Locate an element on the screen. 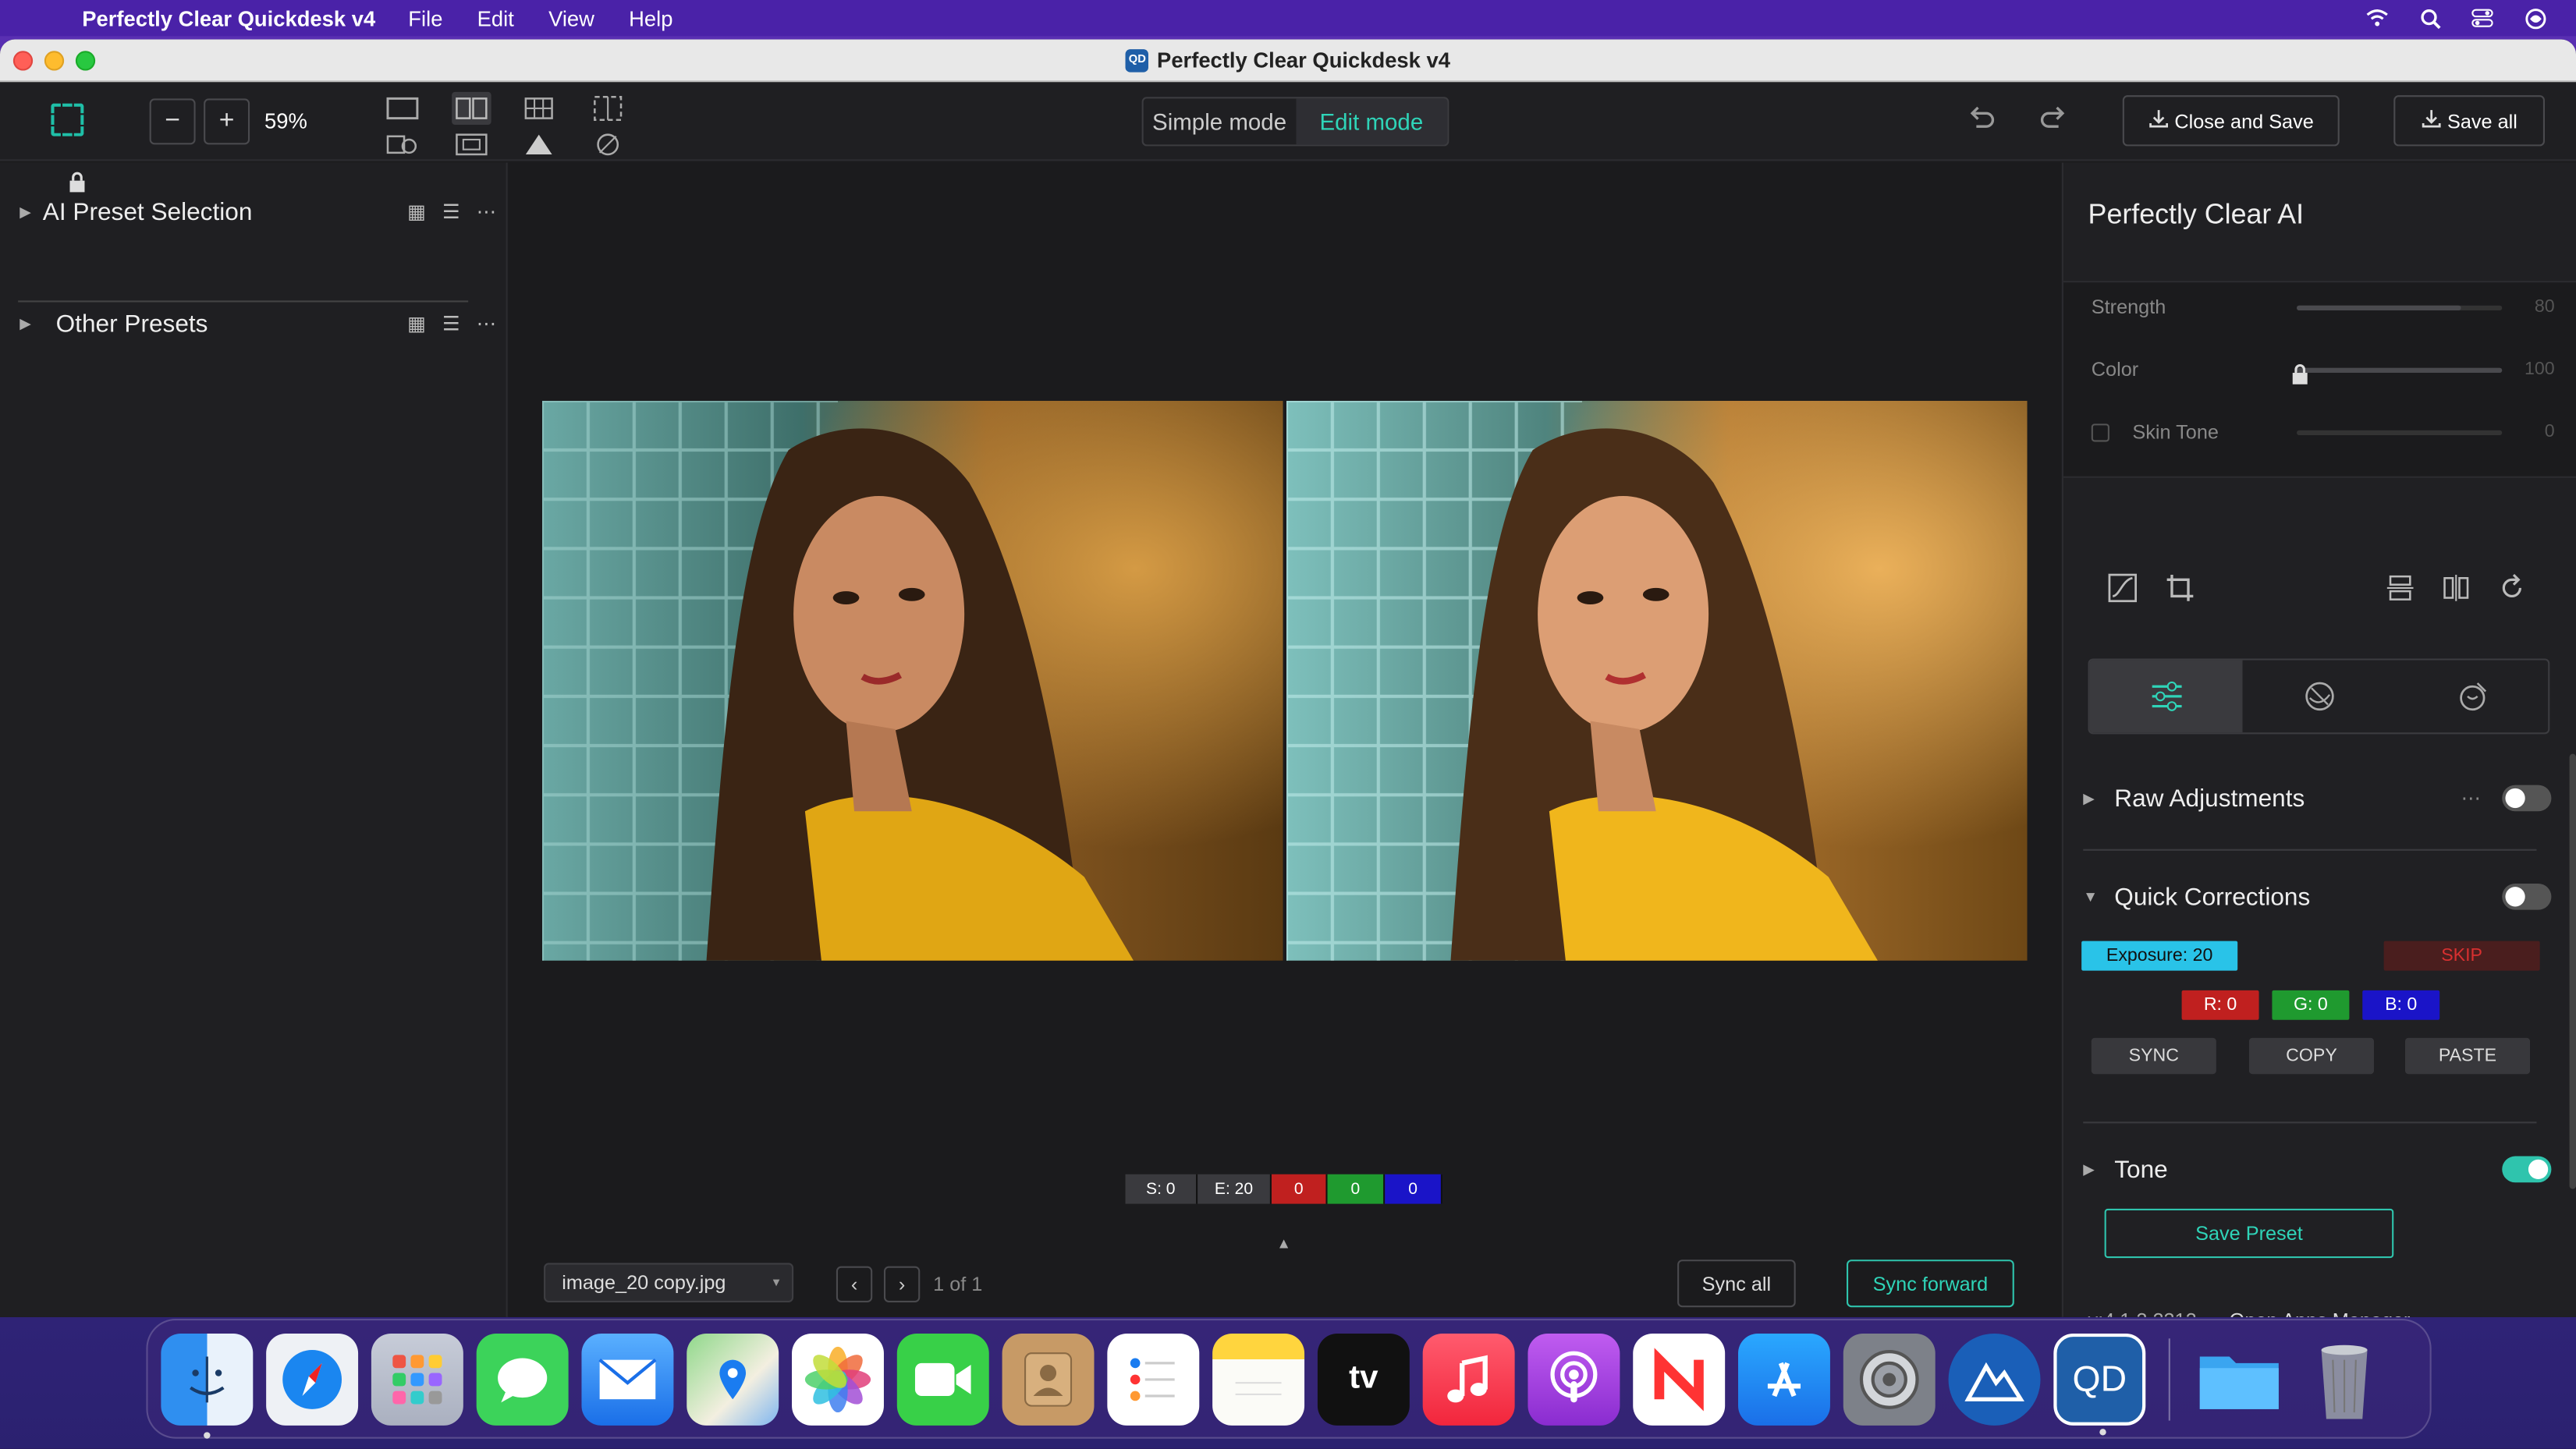 Image resolution: width=2576 pixels, height=1449 pixels. system-preferences-icon is located at coordinates (1889, 1378).